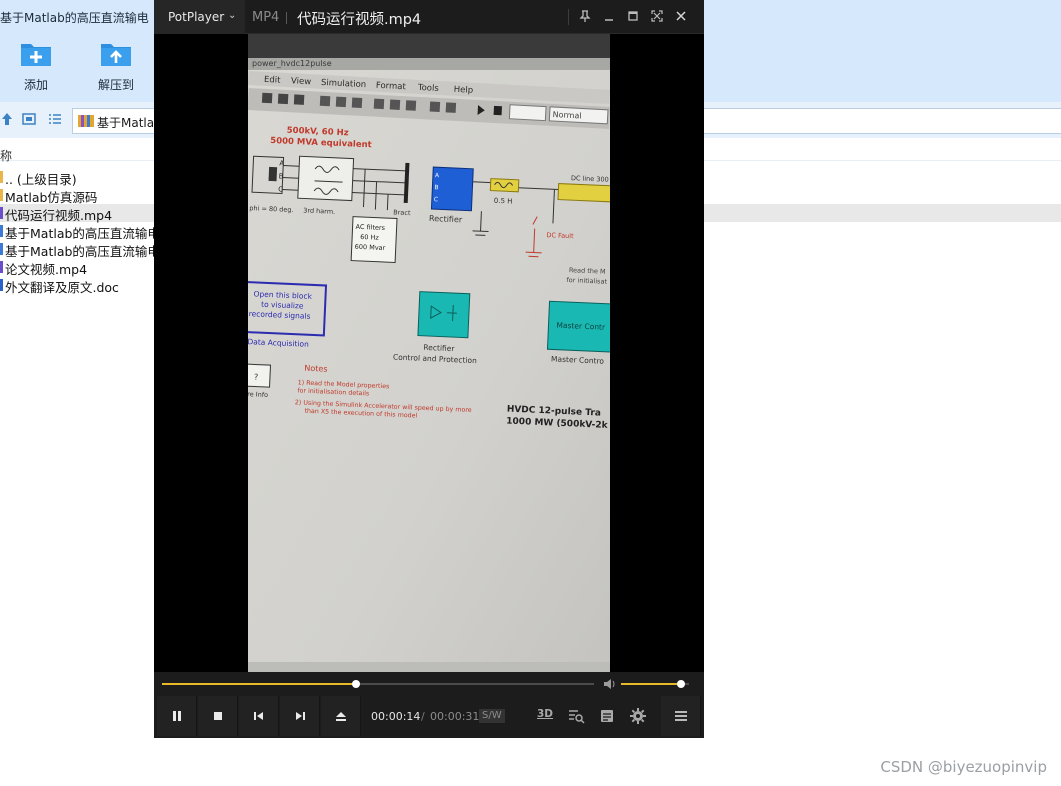 This screenshot has width=1061, height=786. I want to click on current-time: 00:00:14, so click(396, 716).